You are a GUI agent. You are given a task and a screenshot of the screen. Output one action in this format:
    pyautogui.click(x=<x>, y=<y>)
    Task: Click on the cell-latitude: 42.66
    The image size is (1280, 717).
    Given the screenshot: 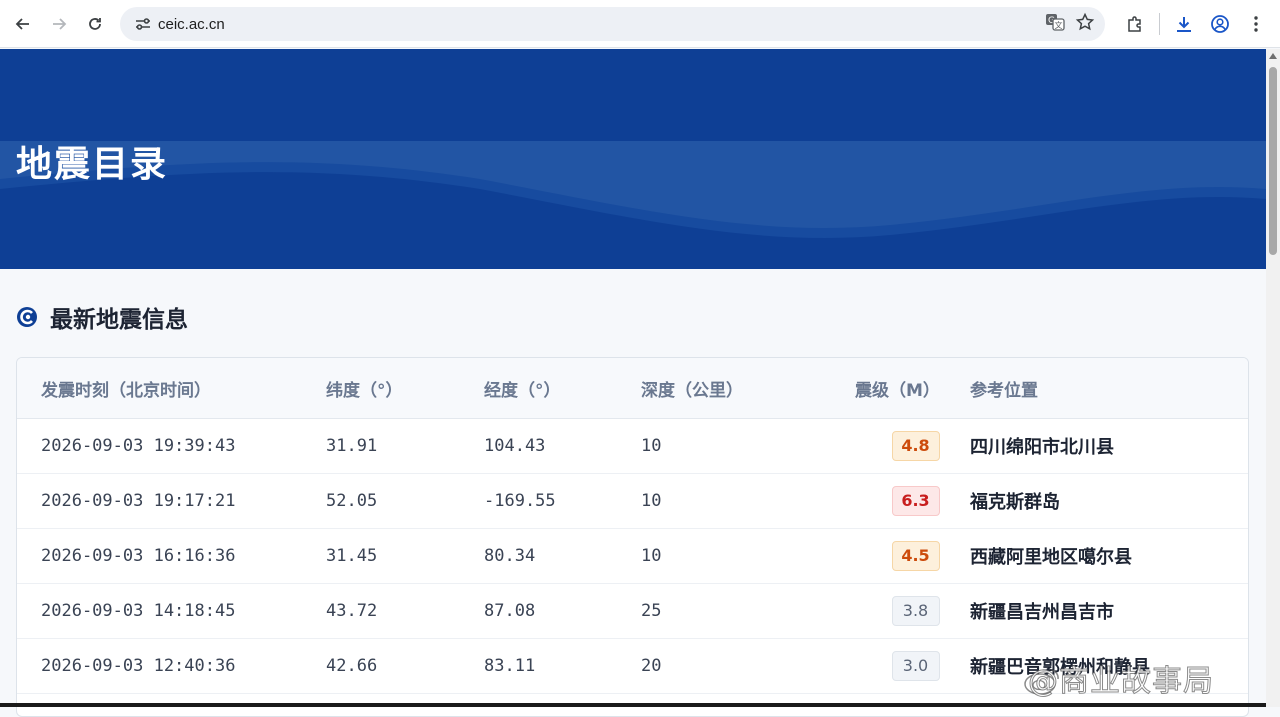 What is the action you would take?
    pyautogui.click(x=352, y=666)
    